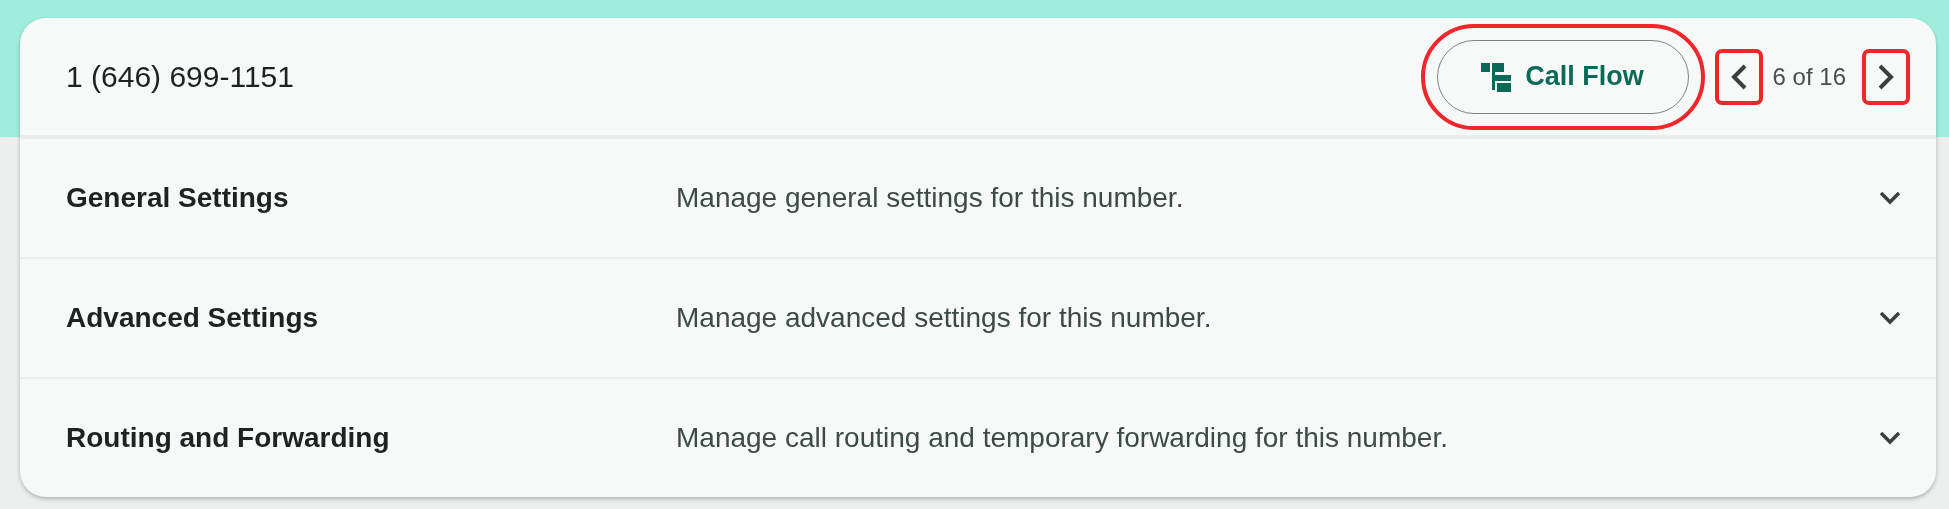  I want to click on page-counter: 6 of 16, so click(1809, 76).